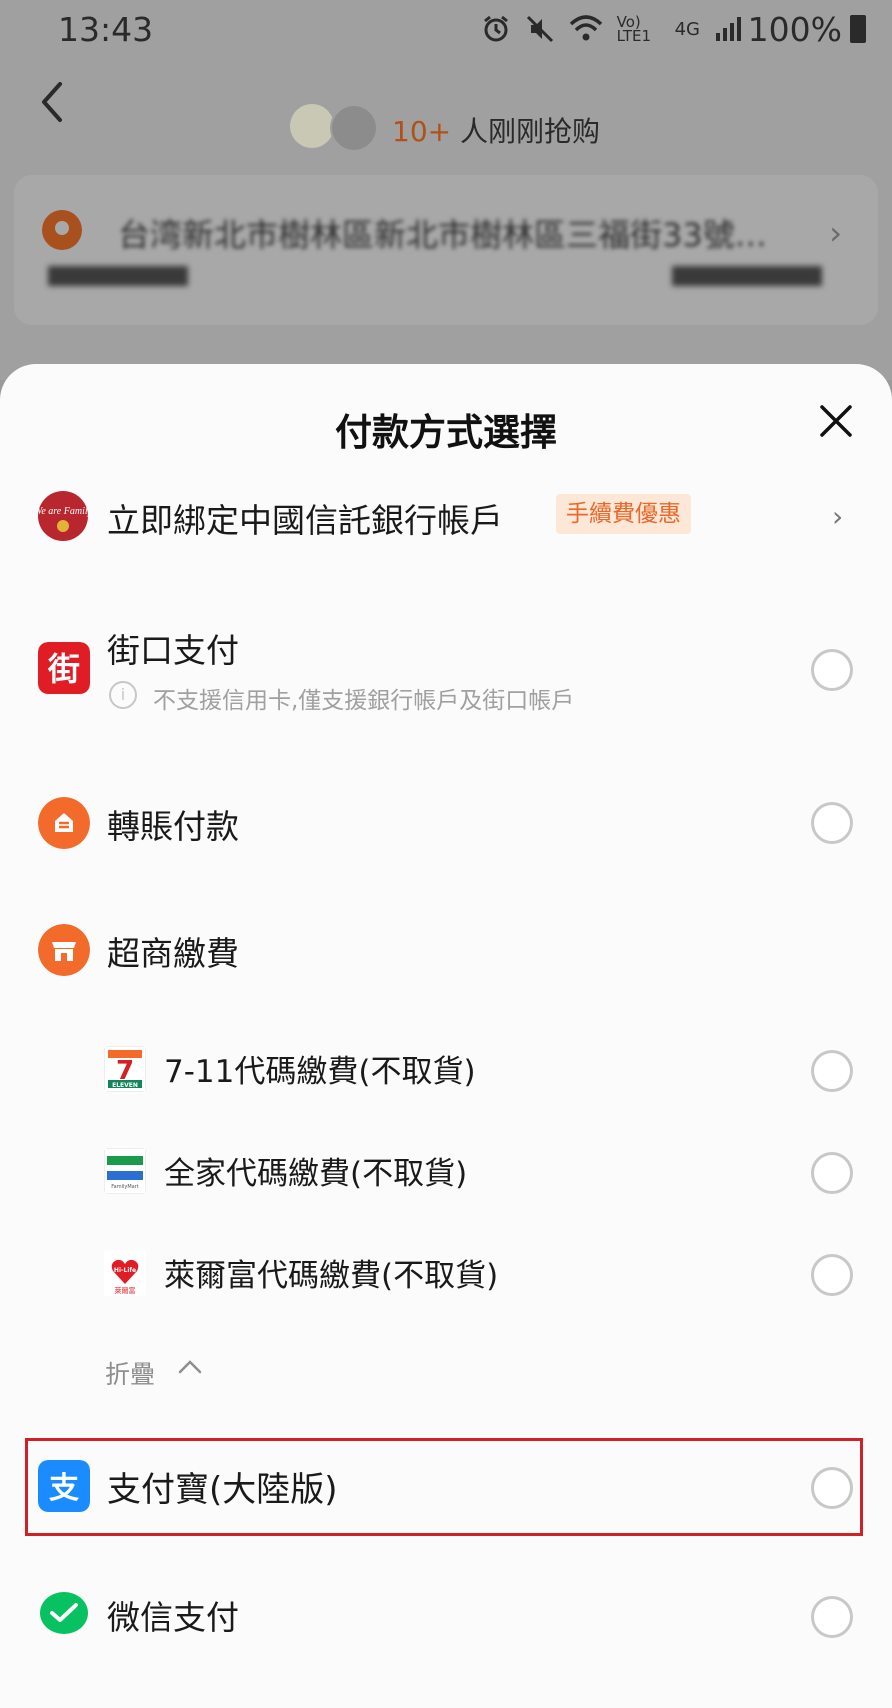 The width and height of the screenshot is (892, 1708). I want to click on collapse-toggle: 折疊, so click(130, 1373).